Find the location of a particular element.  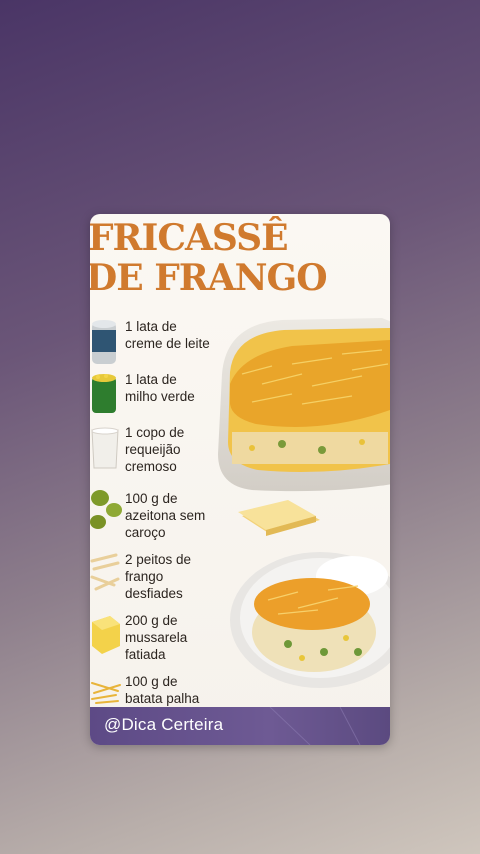

ingredient-item: 2 peitos de frango desfiades is located at coordinates (163, 576).